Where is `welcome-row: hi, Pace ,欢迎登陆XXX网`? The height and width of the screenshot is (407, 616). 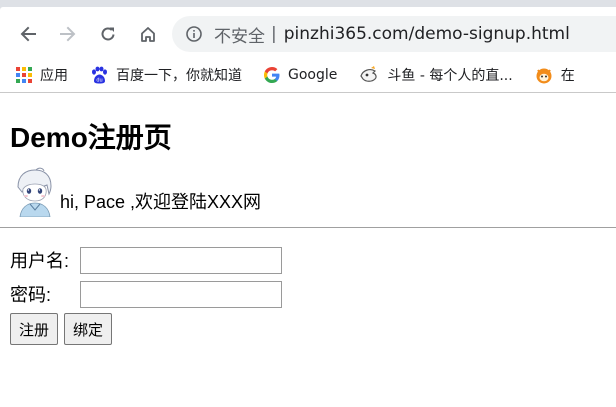
welcome-row: hi, Pace ,欢迎登陆XXX网 is located at coordinates (313, 190).